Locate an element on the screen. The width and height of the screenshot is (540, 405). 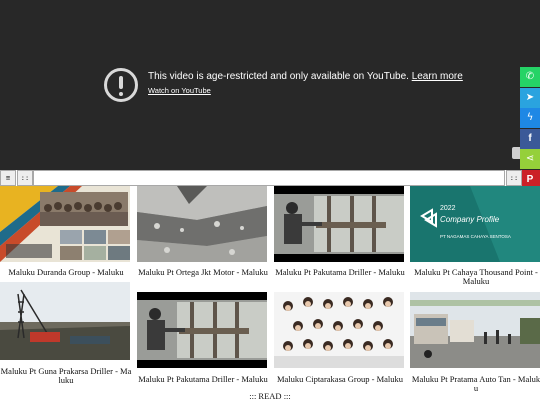
menu-button: ≡ is located at coordinates (8, 178).